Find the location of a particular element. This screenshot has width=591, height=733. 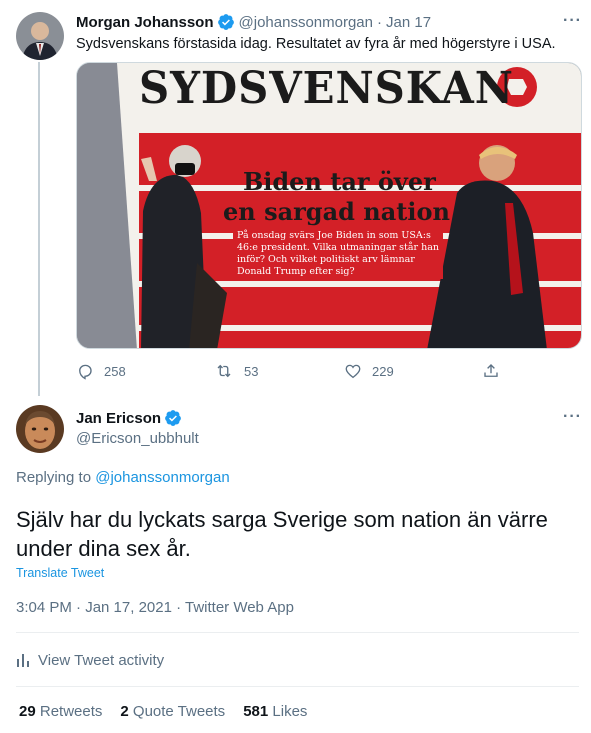

like-action: 229 is located at coordinates (369, 371).